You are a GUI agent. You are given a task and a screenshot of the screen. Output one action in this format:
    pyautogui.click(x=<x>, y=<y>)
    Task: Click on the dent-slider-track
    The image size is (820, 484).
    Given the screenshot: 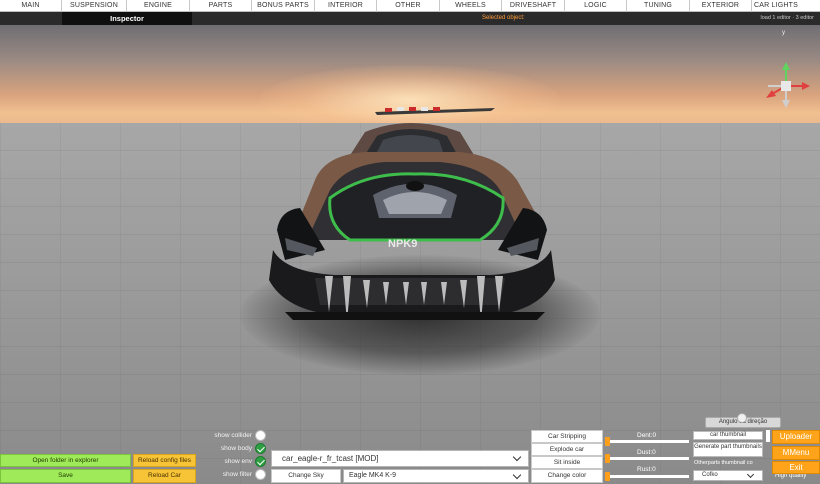 What is the action you would take?
    pyautogui.click(x=648, y=441)
    